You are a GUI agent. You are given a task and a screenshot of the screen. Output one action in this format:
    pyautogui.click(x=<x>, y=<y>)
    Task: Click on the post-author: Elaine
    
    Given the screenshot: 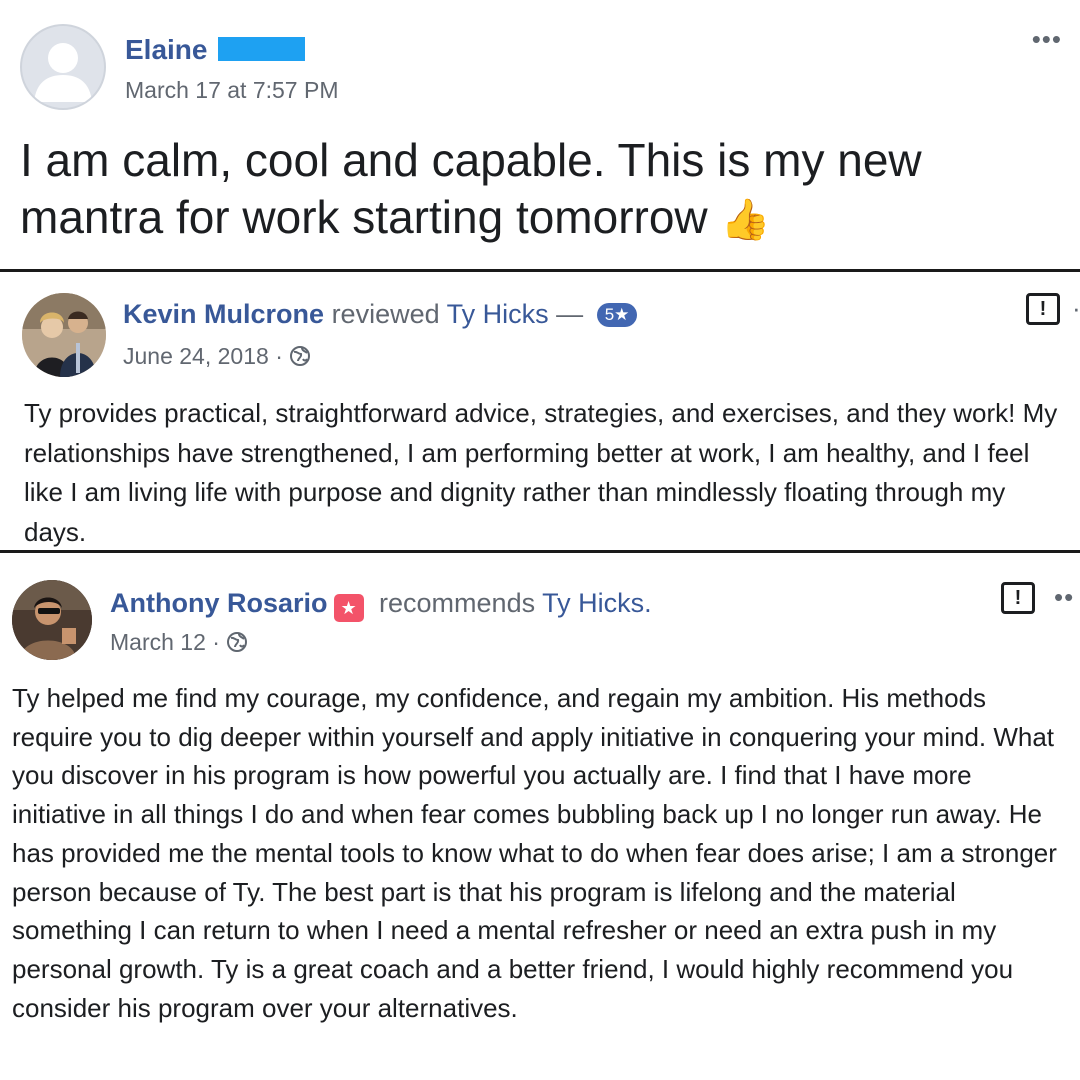 What is the action you would take?
    pyautogui.click(x=166, y=50)
    